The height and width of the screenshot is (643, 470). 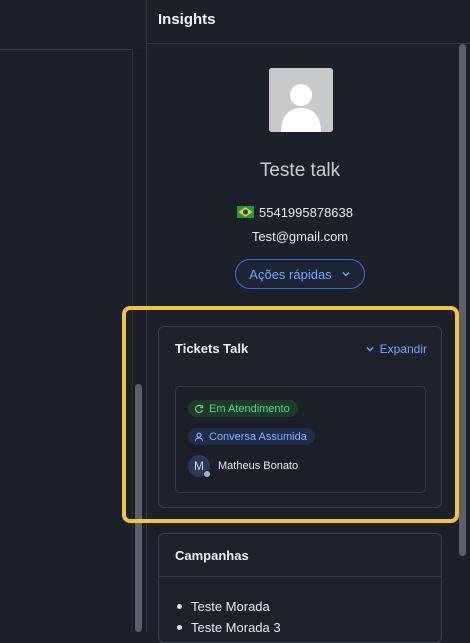 What do you see at coordinates (308, 22) in the screenshot?
I see `insights-header: Insights` at bounding box center [308, 22].